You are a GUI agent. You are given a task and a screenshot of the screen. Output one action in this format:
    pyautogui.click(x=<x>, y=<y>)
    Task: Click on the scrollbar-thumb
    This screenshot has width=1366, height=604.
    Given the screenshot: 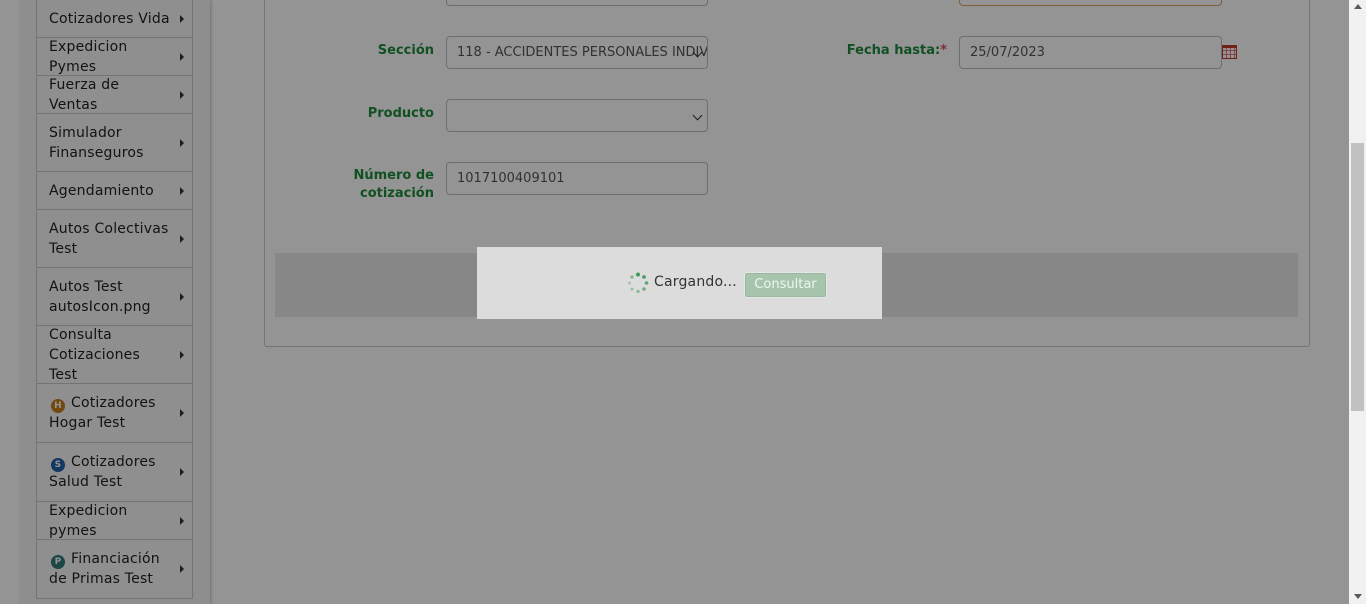 What is the action you would take?
    pyautogui.click(x=1357, y=277)
    